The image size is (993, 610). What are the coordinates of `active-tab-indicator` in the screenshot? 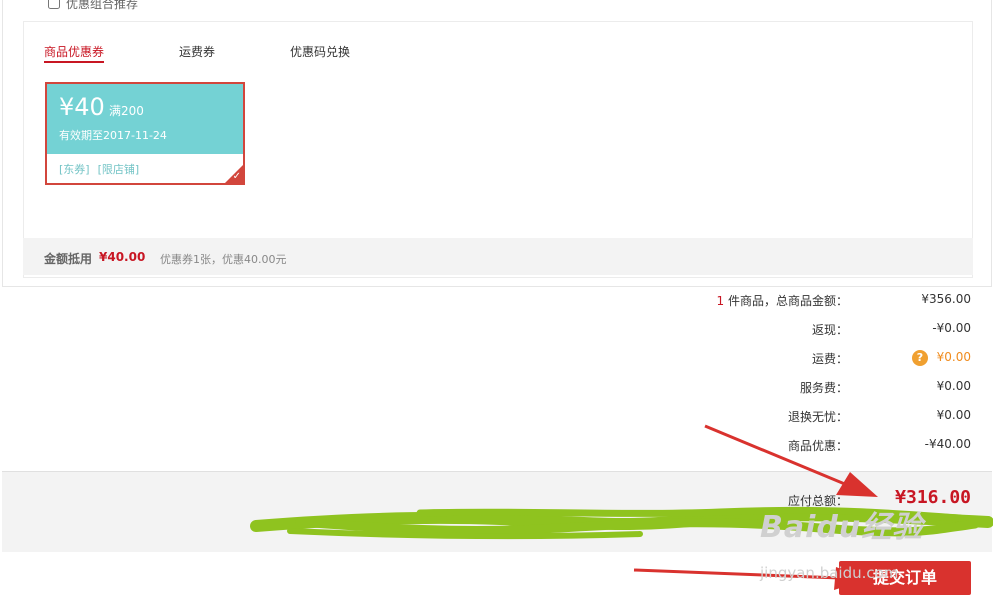 It's located at (74, 62).